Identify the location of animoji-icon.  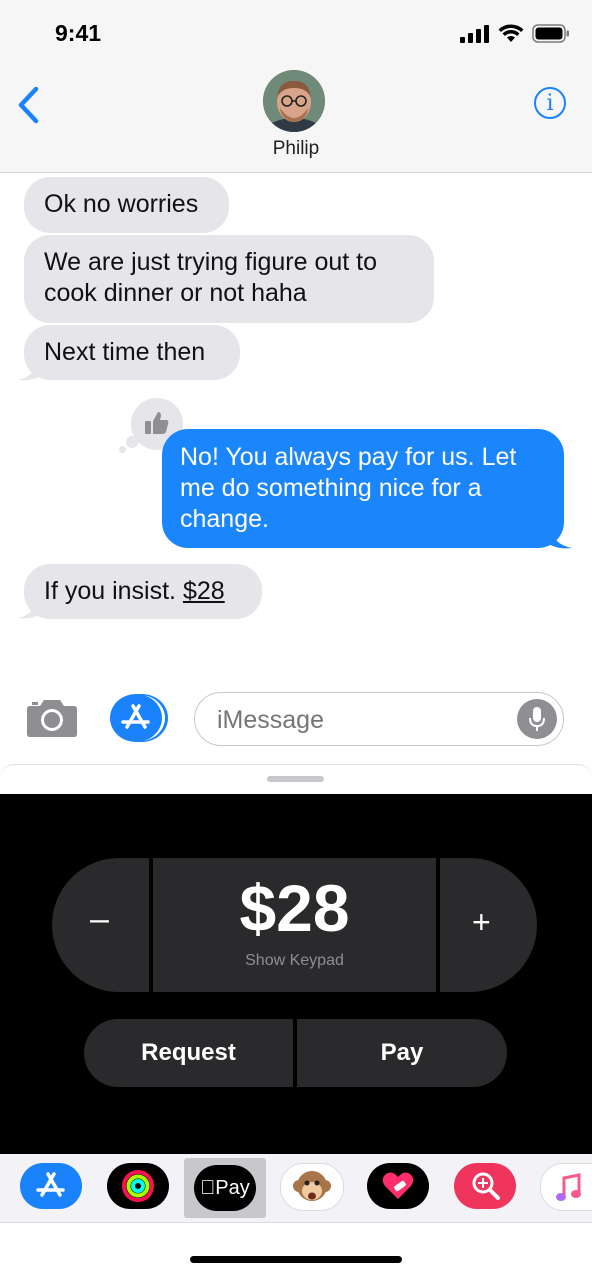
(312, 1186).